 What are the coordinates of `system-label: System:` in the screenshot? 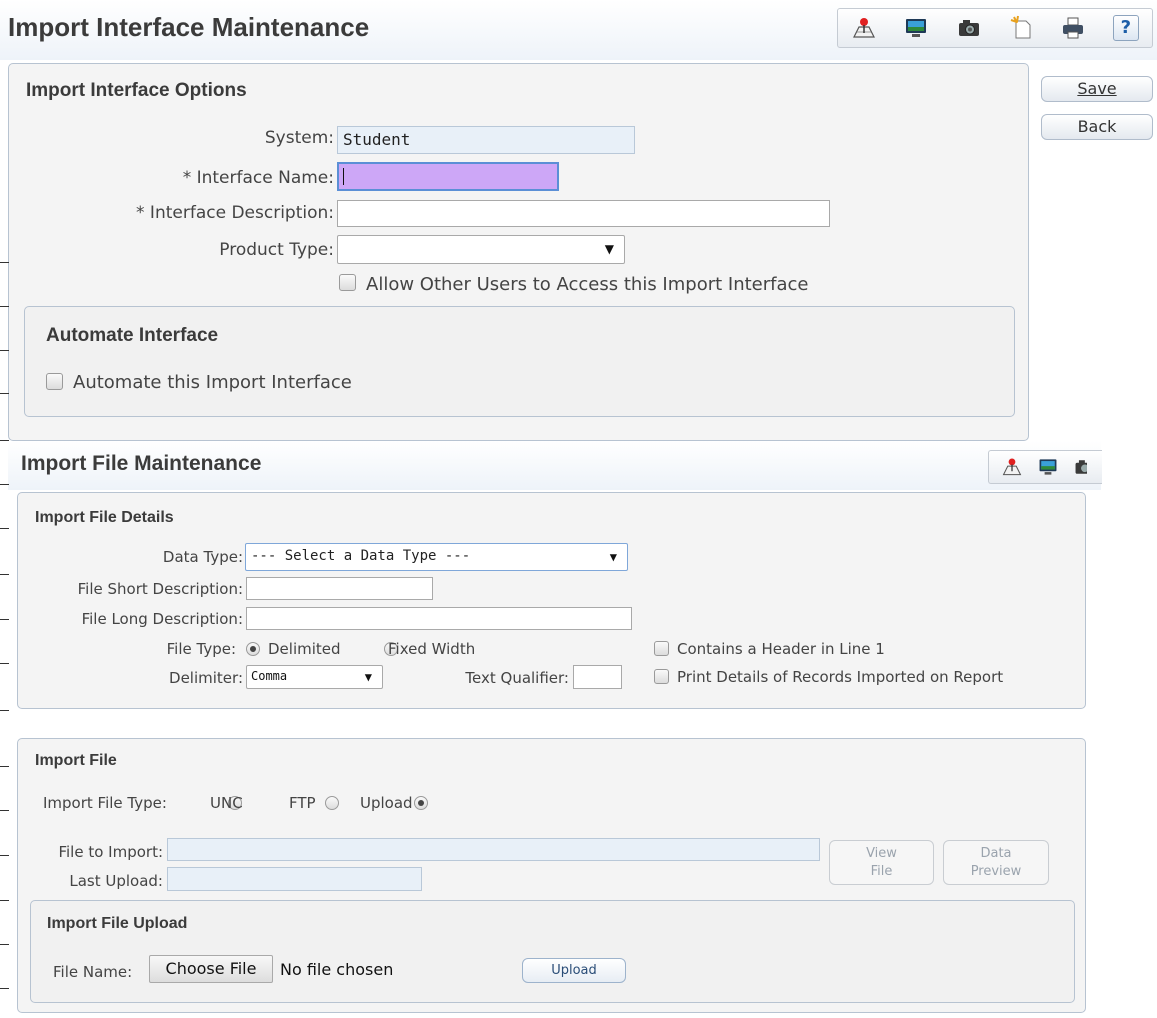 It's located at (299, 138).